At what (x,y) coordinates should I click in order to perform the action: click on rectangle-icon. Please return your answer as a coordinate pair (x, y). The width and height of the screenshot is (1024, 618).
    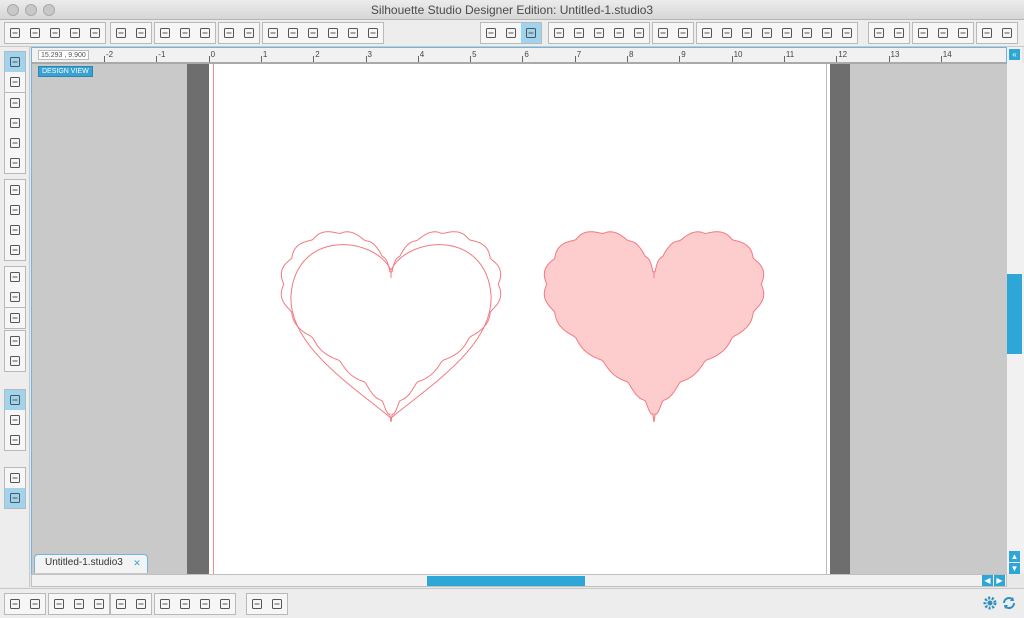
    Looking at the image, I should click on (15, 123).